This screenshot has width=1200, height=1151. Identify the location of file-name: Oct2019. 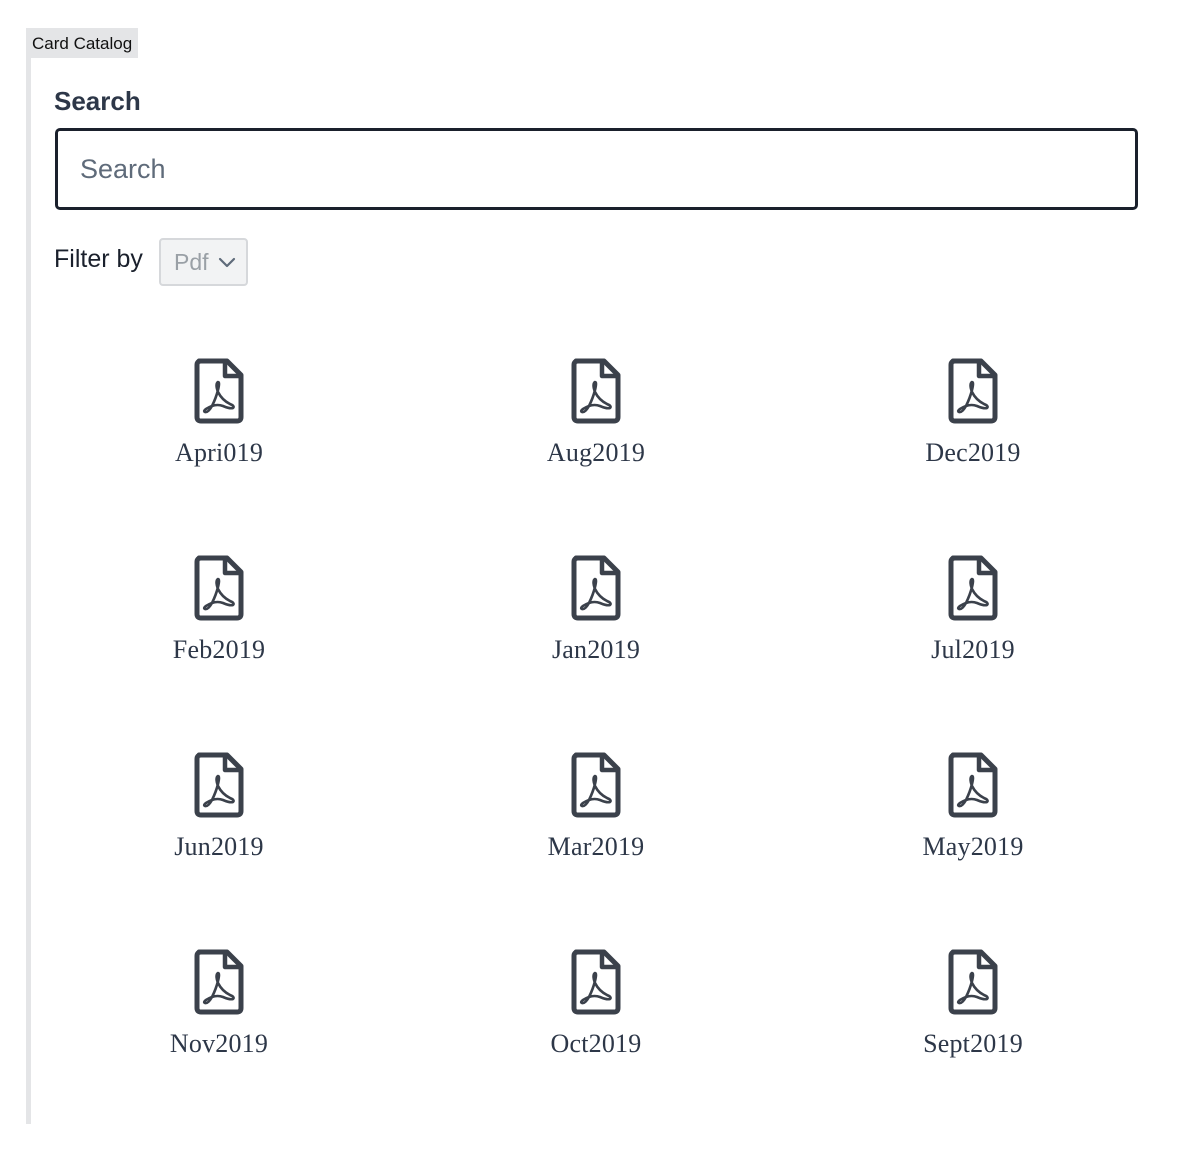
(596, 1043).